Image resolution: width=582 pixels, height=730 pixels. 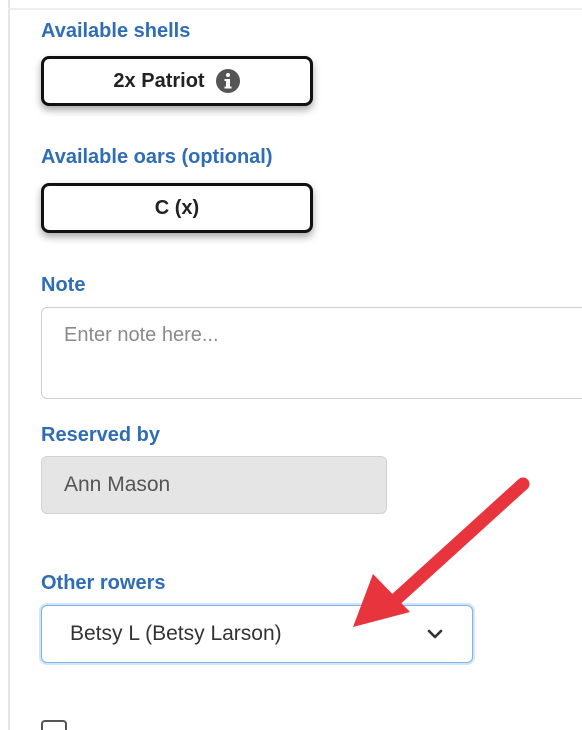 I want to click on shell-option-label: 2x Patriot, so click(x=159, y=80).